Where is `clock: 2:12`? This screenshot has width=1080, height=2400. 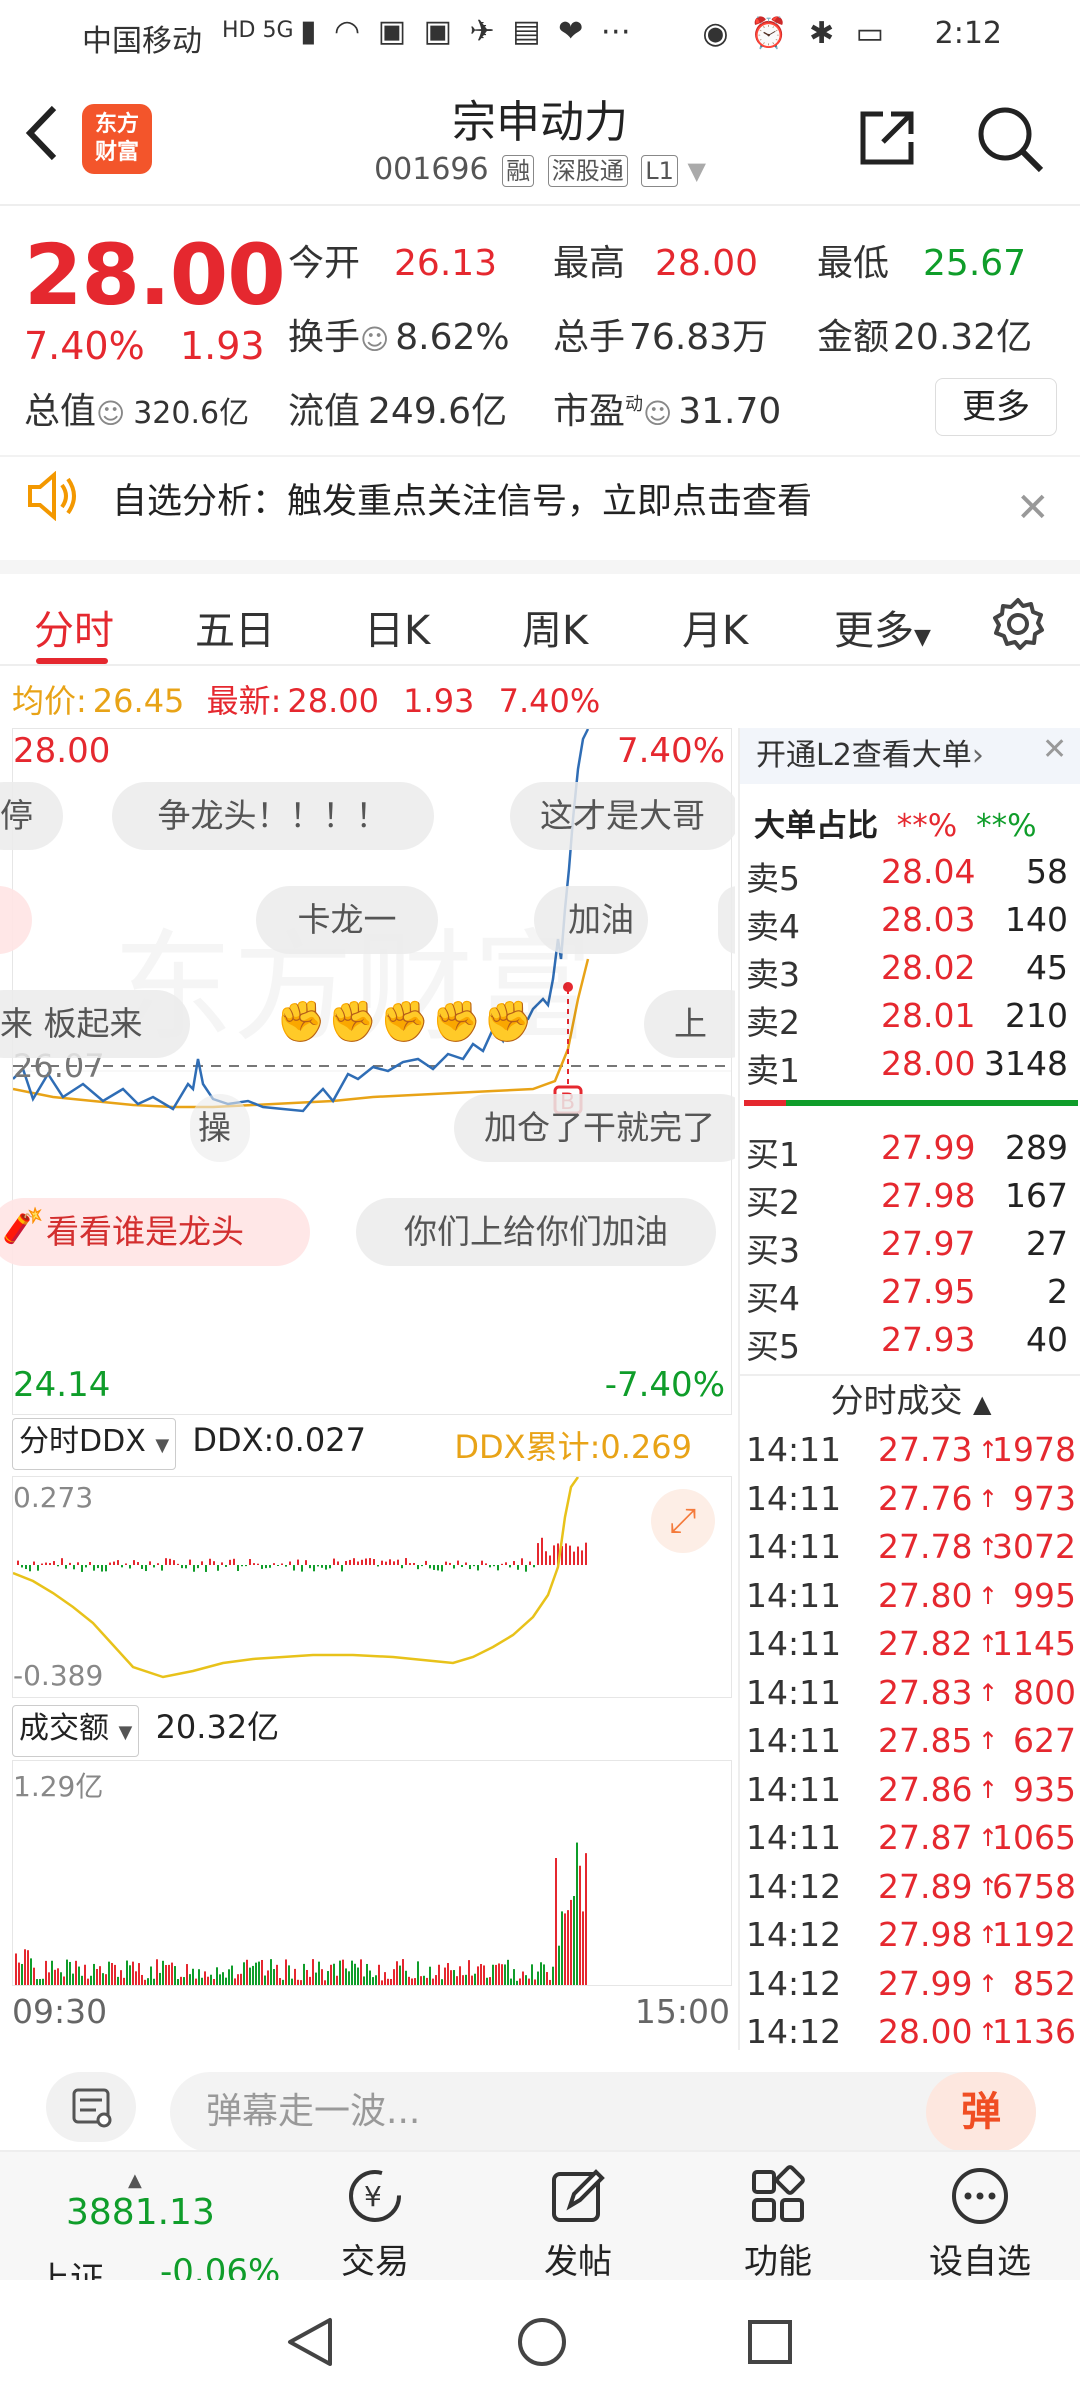 clock: 2:12 is located at coordinates (968, 33).